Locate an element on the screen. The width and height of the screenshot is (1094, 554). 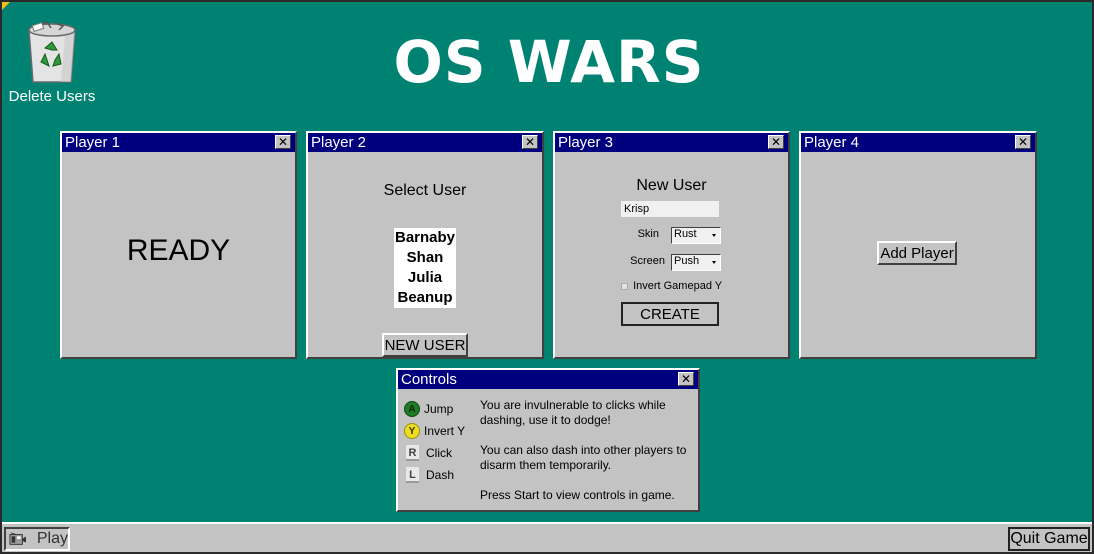
play-button: Play is located at coordinates (37, 539).